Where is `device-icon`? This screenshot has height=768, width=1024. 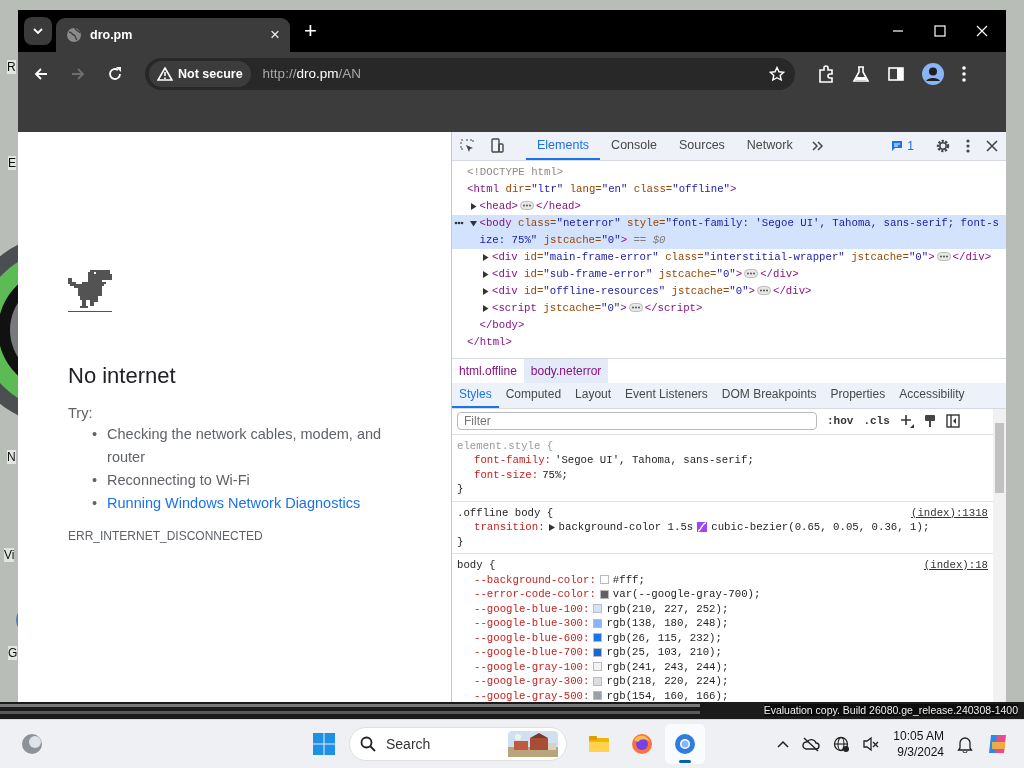
device-icon is located at coordinates (497, 145).